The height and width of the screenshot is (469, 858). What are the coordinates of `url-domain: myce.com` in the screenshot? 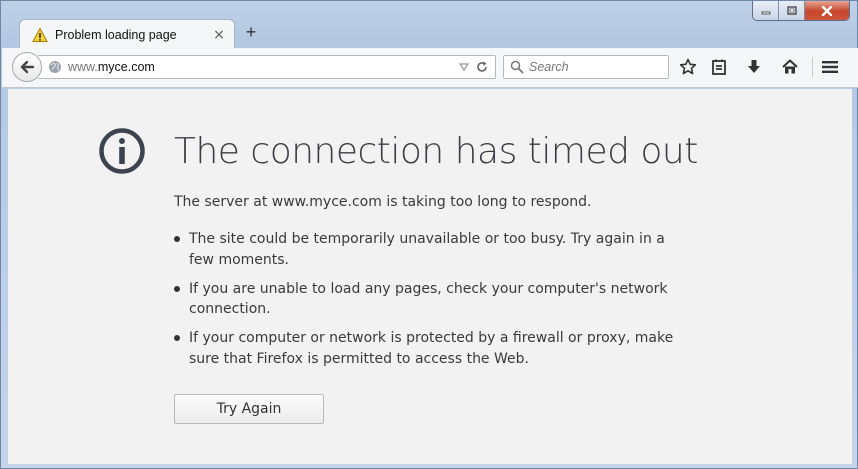 It's located at (126, 67).